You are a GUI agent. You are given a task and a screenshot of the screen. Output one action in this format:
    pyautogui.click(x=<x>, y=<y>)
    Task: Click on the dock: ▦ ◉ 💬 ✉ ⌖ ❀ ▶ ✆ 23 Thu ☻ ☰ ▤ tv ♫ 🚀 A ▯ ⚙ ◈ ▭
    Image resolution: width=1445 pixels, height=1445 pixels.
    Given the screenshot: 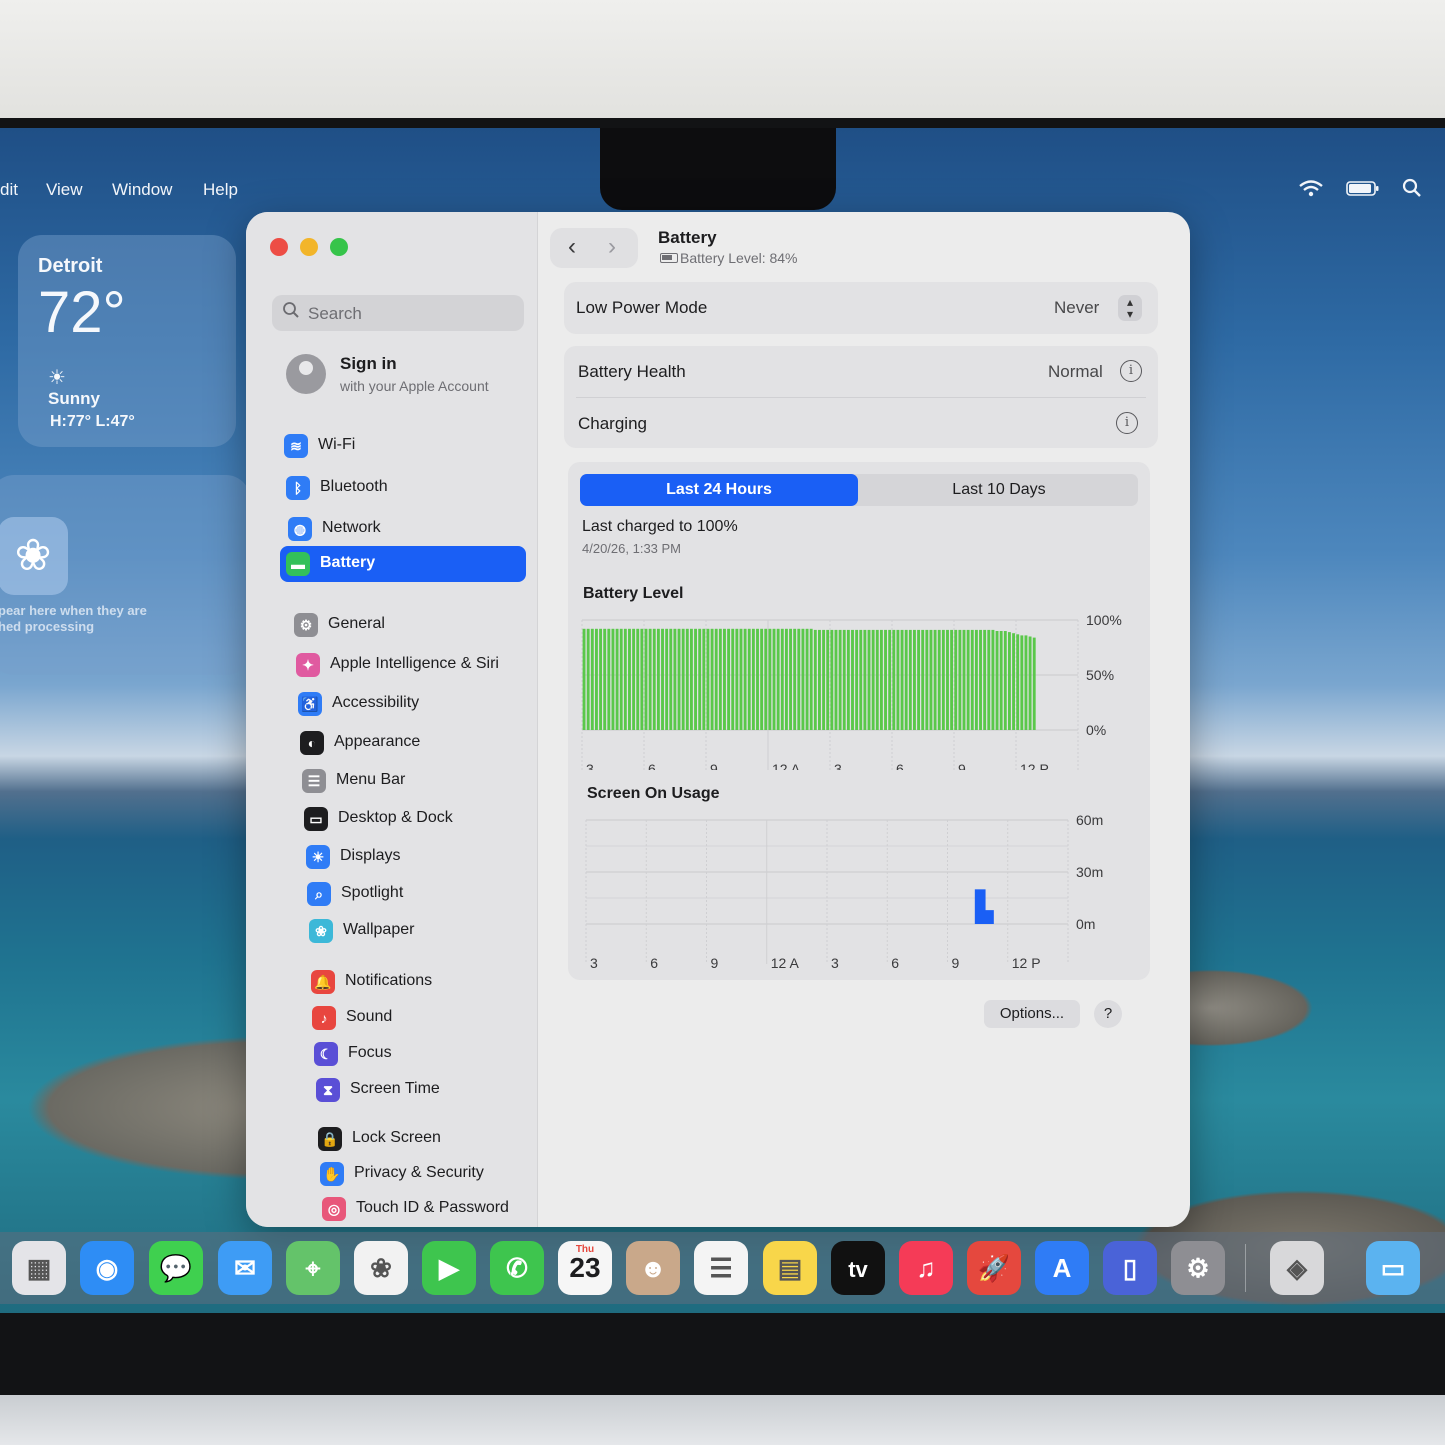 What is the action you would take?
    pyautogui.click(x=722, y=1268)
    